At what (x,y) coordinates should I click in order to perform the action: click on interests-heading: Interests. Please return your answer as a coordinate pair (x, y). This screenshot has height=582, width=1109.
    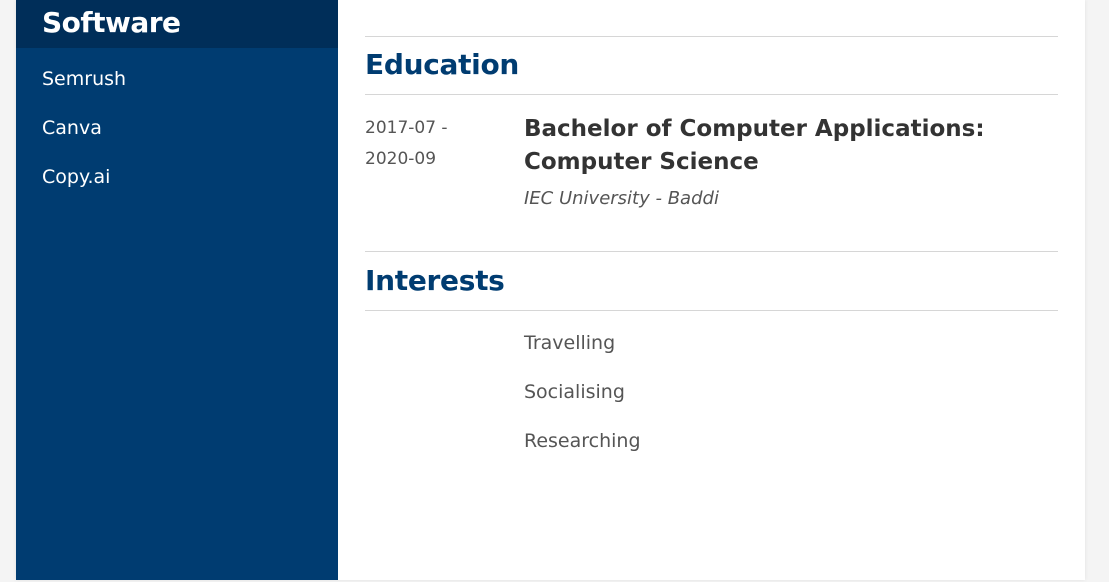
    Looking at the image, I should click on (435, 280).